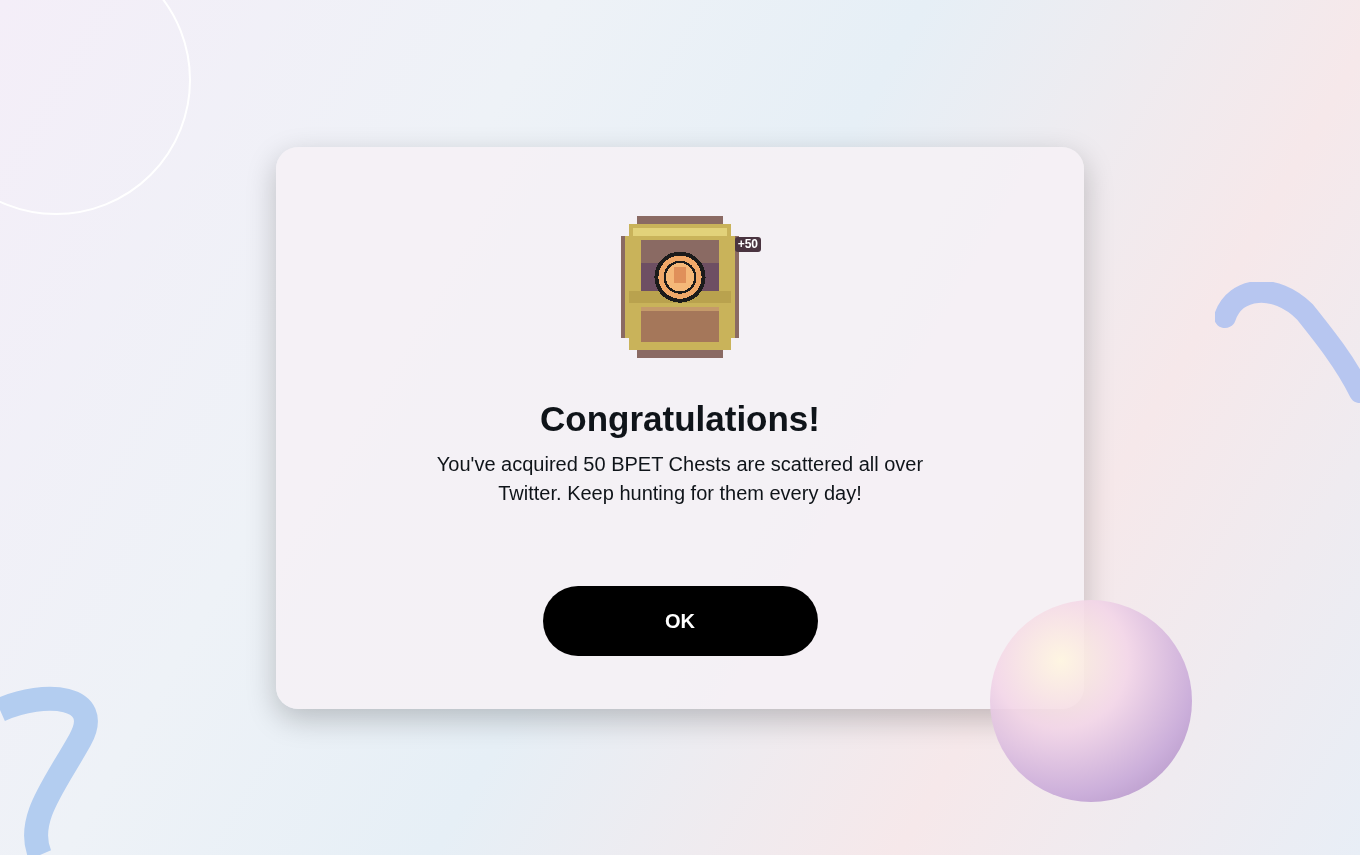  What do you see at coordinates (680, 620) in the screenshot?
I see `ok-button: OK` at bounding box center [680, 620].